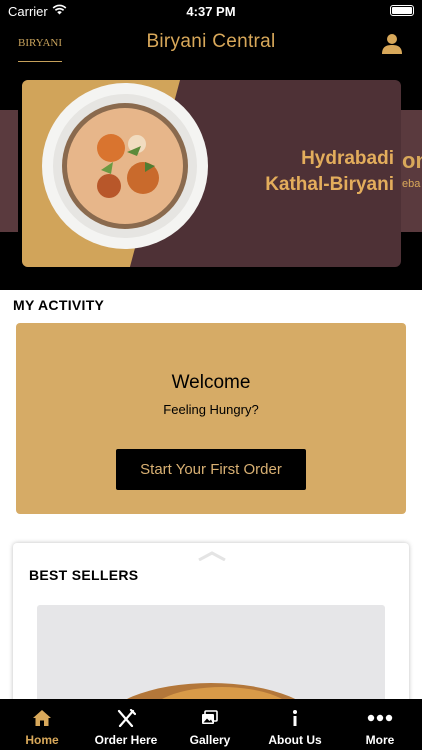 The image size is (422, 750). I want to click on my-activity-heading: MY ACTIVITY, so click(59, 305).